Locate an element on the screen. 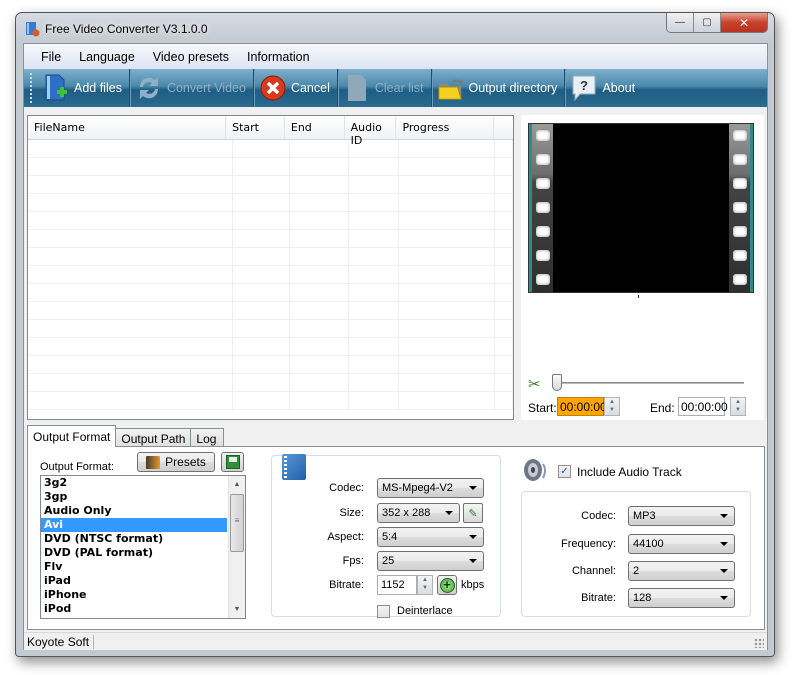  title-bar: Free Video Converter V3.1.0.0 — ▢ ✕ is located at coordinates (395, 28).